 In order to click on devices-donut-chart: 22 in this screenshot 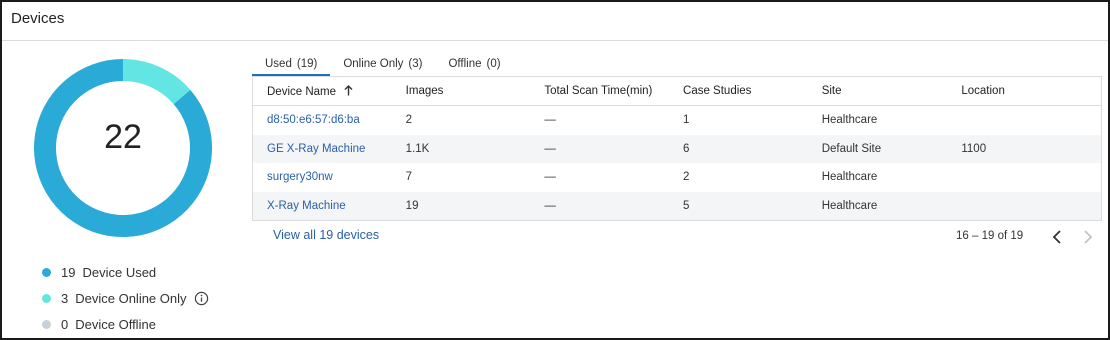, I will do `click(123, 148)`.